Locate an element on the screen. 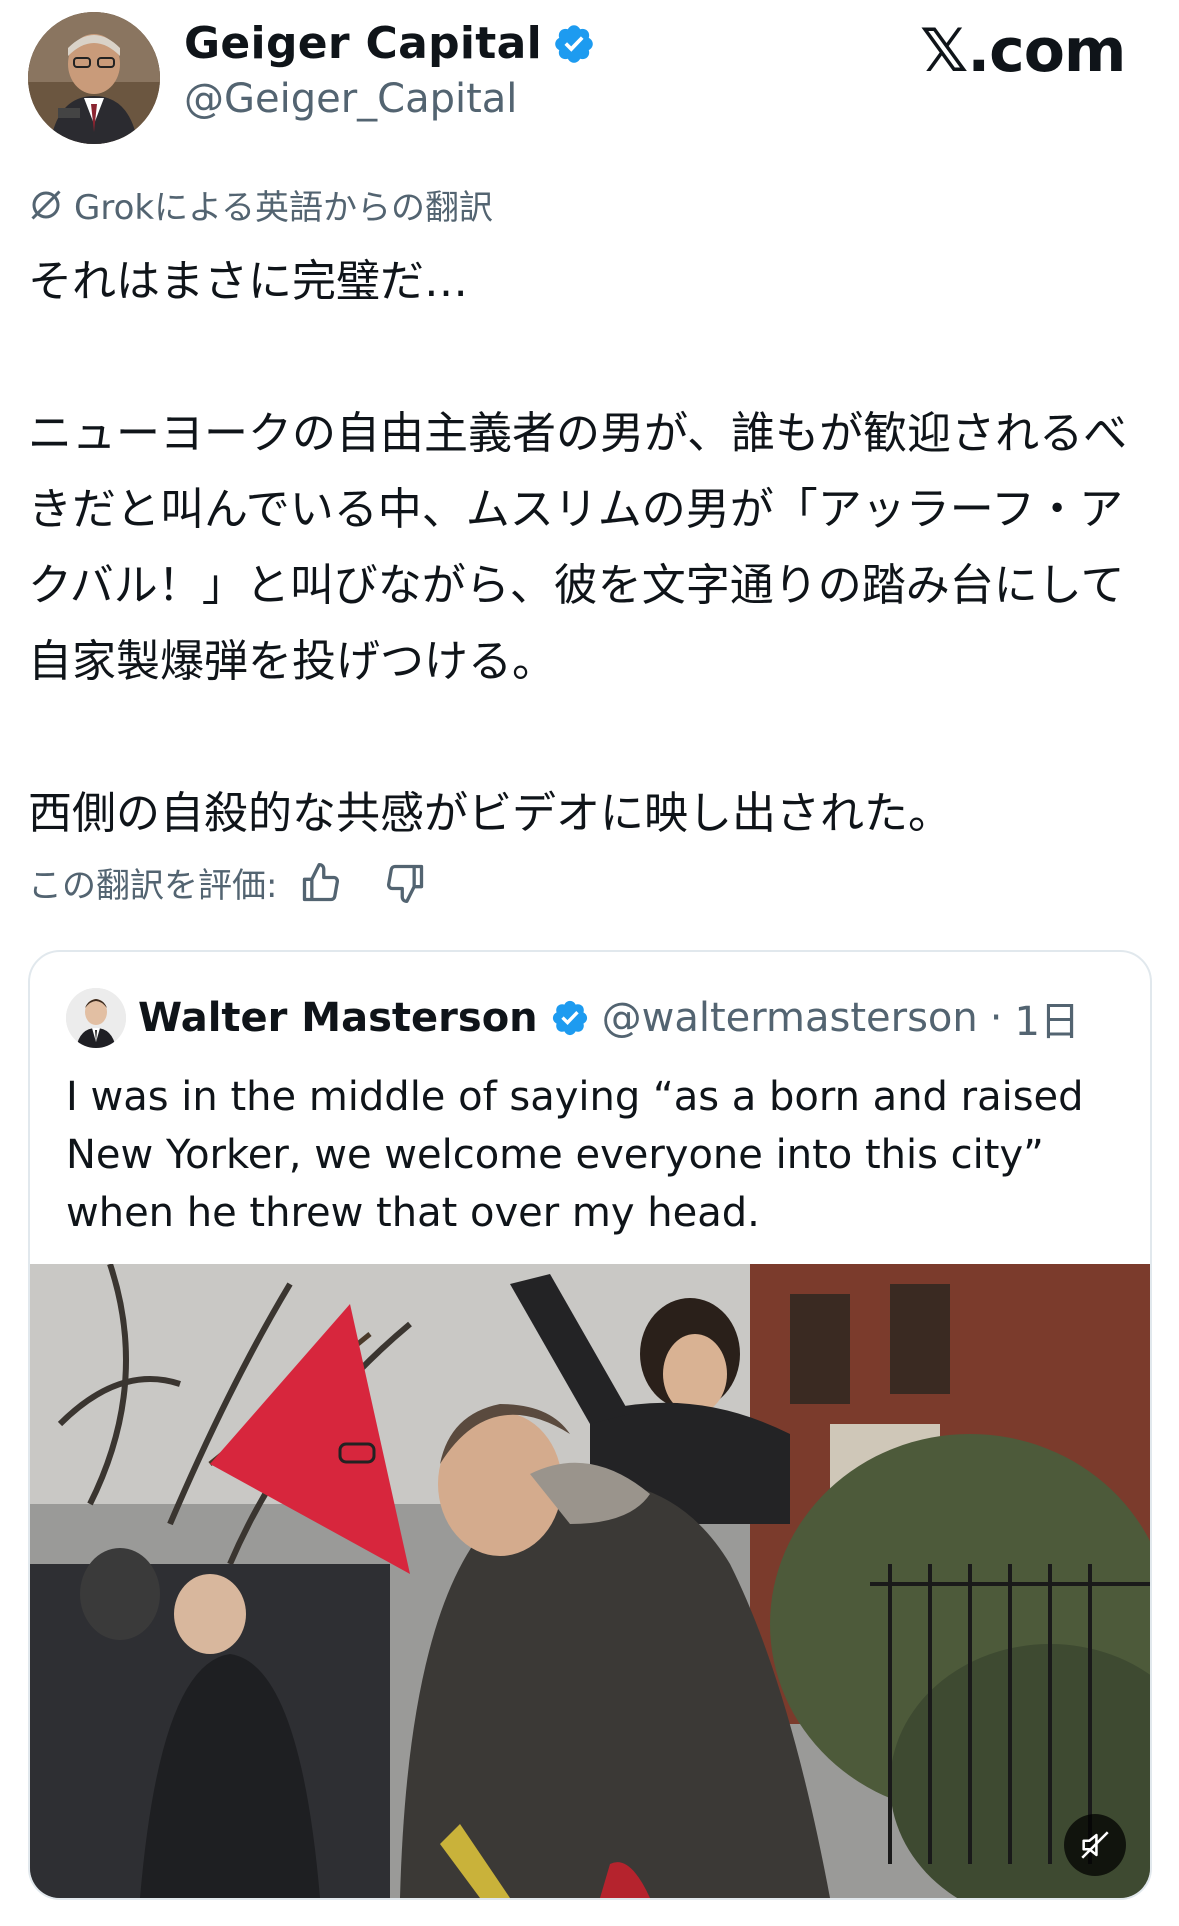 Image resolution: width=1179 pixels, height=1926 pixels. translation-label: Grokによる英語からの翻訳 is located at coordinates (284, 208).